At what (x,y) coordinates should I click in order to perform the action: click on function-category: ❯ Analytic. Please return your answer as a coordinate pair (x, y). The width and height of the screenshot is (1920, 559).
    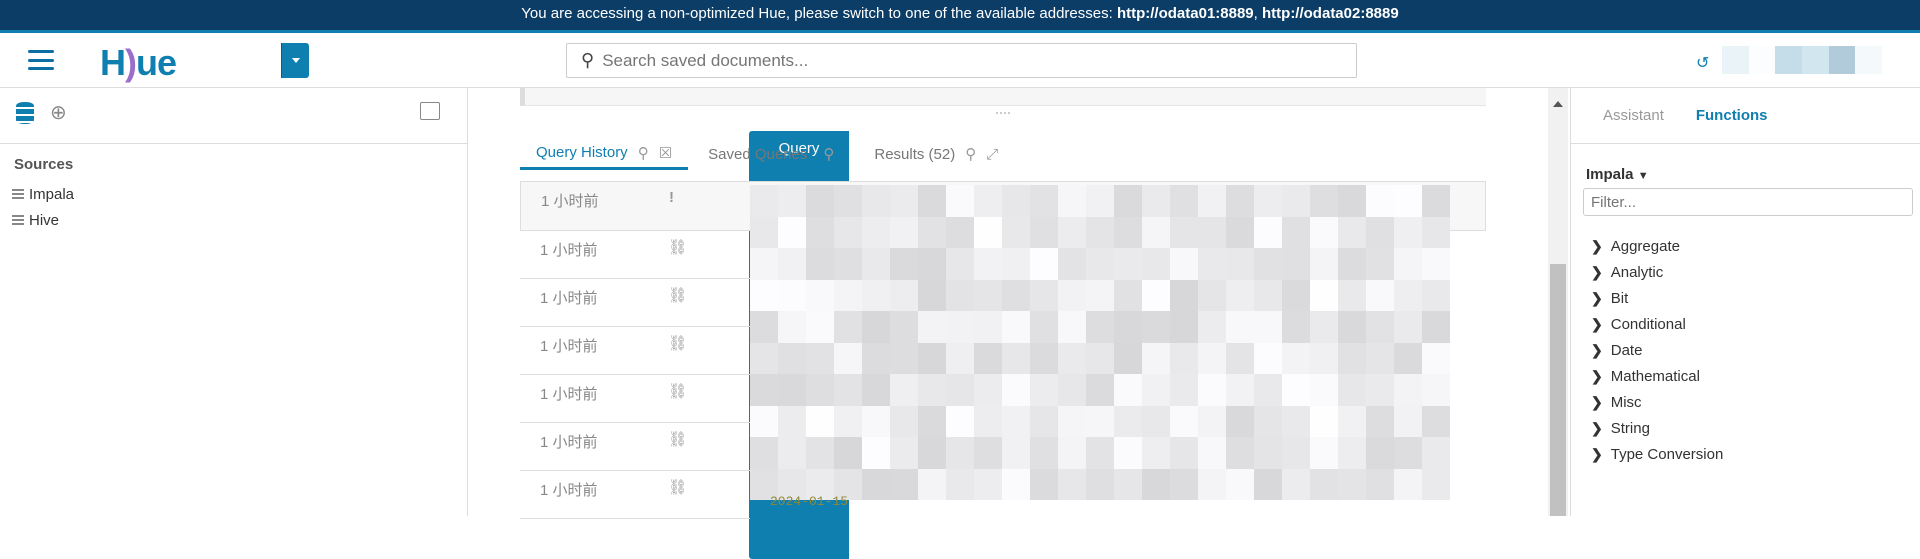
    Looking at the image, I should click on (1657, 272).